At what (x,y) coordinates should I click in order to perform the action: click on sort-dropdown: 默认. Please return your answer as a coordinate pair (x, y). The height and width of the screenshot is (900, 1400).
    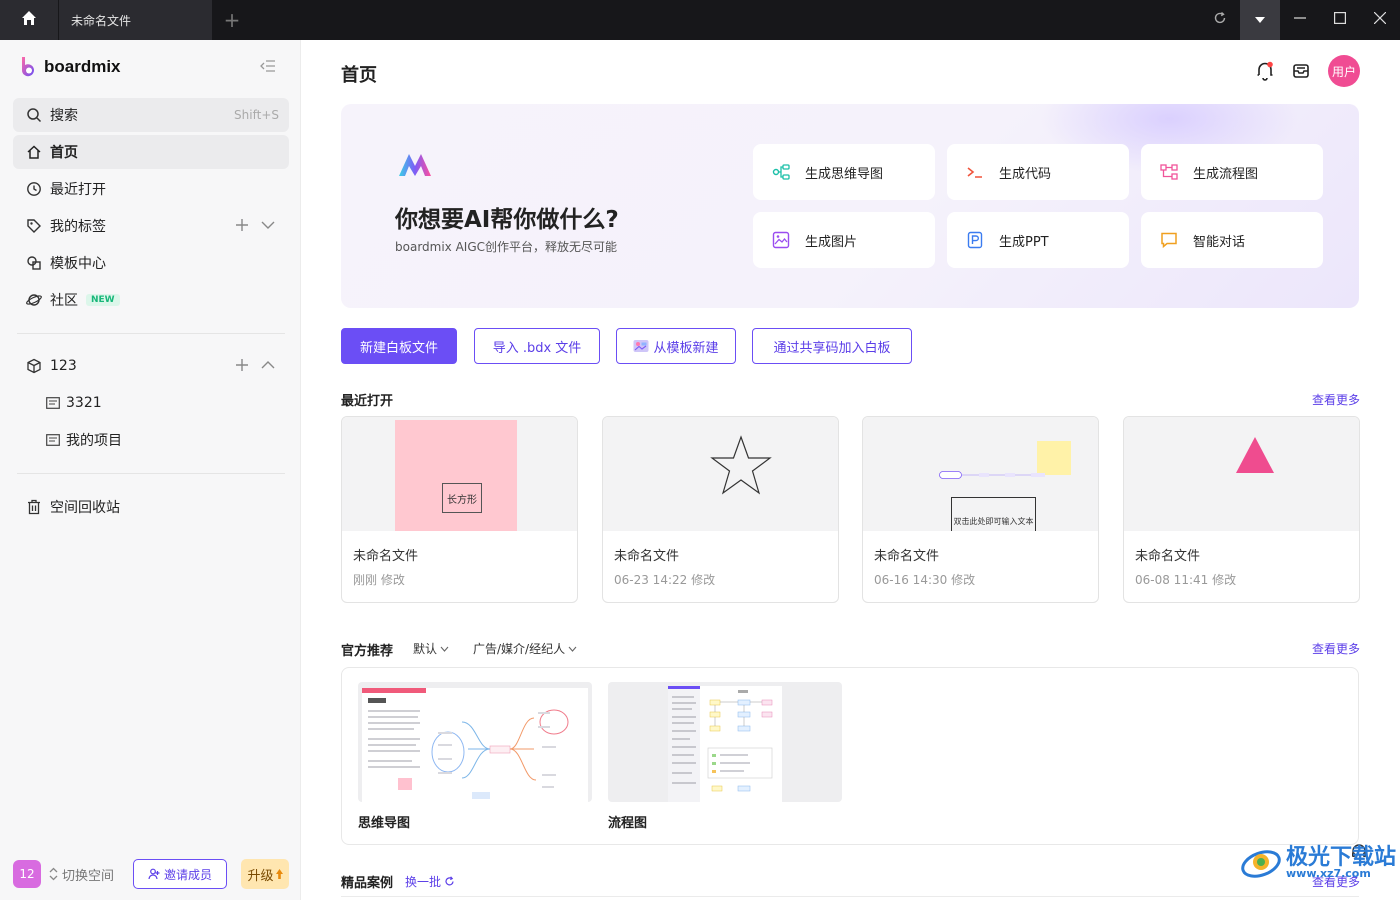
    Looking at the image, I should click on (431, 648).